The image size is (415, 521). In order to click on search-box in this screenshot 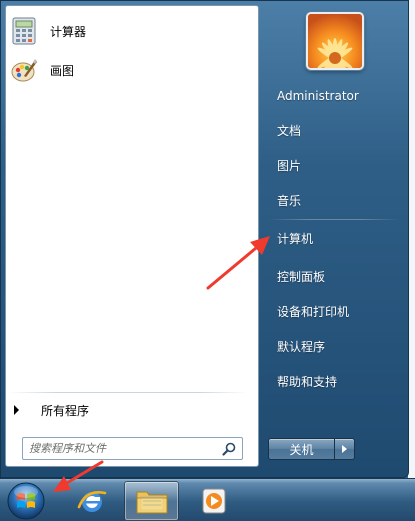, I will do `click(132, 448)`.